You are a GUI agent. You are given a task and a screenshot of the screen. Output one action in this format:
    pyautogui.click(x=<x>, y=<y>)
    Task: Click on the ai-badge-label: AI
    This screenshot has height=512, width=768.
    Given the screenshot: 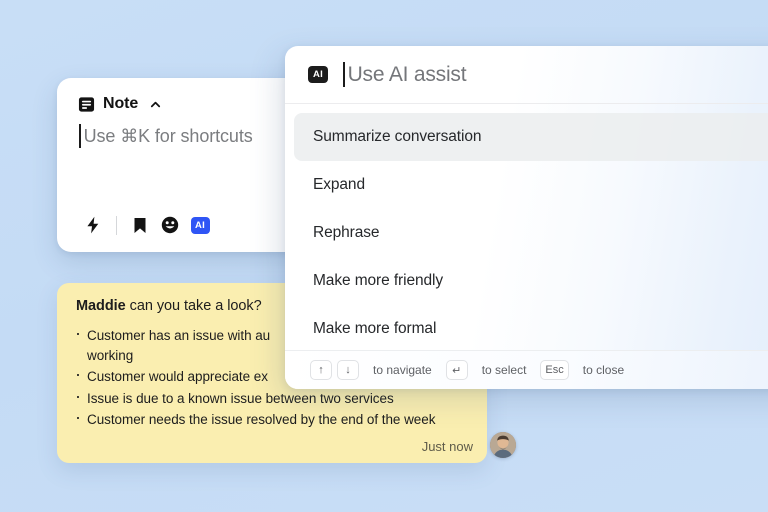 What is the action you would take?
    pyautogui.click(x=200, y=225)
    